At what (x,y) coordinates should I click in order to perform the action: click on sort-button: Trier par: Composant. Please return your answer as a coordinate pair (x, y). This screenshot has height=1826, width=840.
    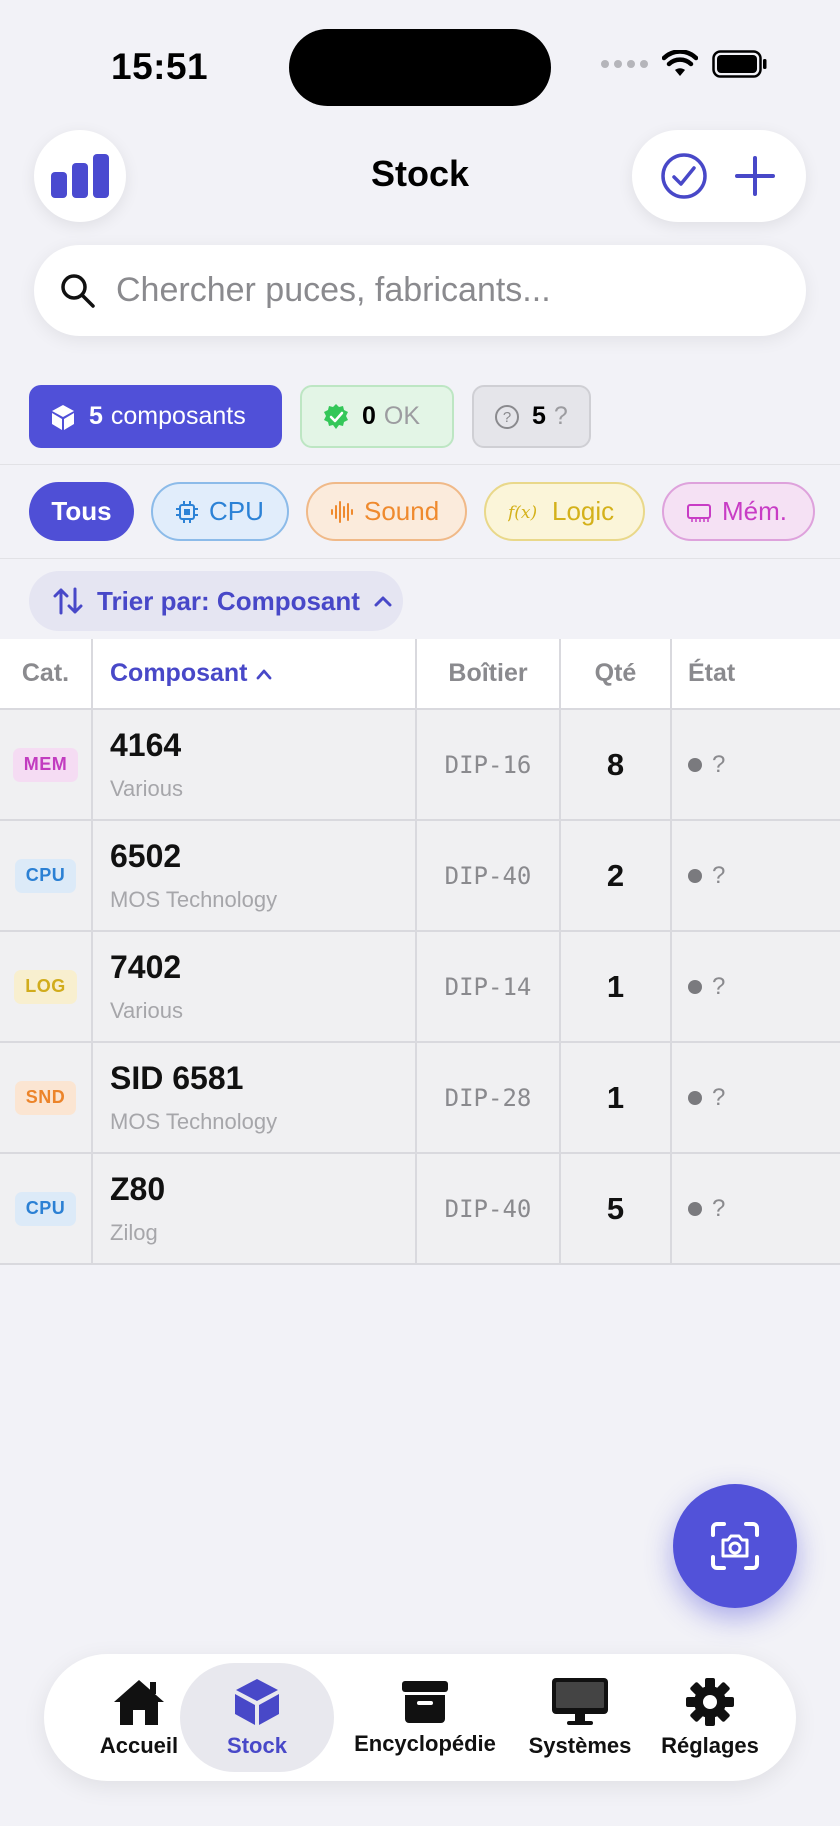
    Looking at the image, I should click on (216, 601).